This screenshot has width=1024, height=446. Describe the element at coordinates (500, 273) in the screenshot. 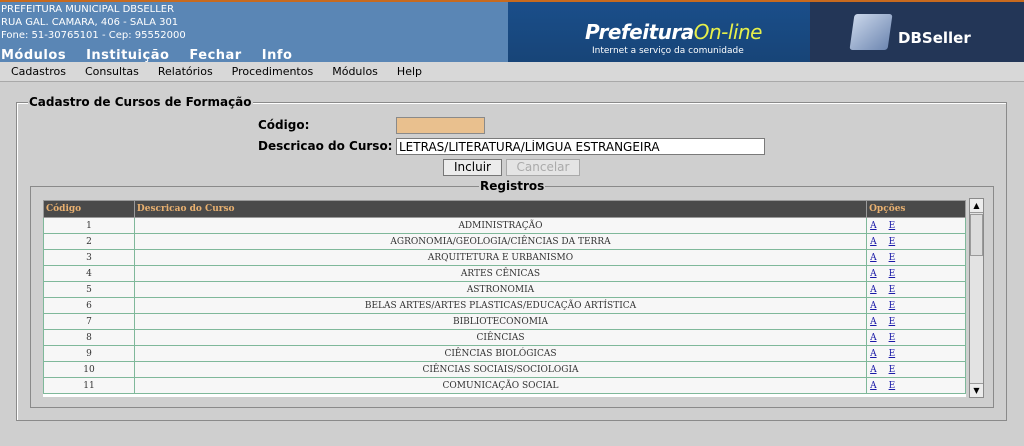

I see `cell-descricao: ARTES CÊNICAS` at that location.